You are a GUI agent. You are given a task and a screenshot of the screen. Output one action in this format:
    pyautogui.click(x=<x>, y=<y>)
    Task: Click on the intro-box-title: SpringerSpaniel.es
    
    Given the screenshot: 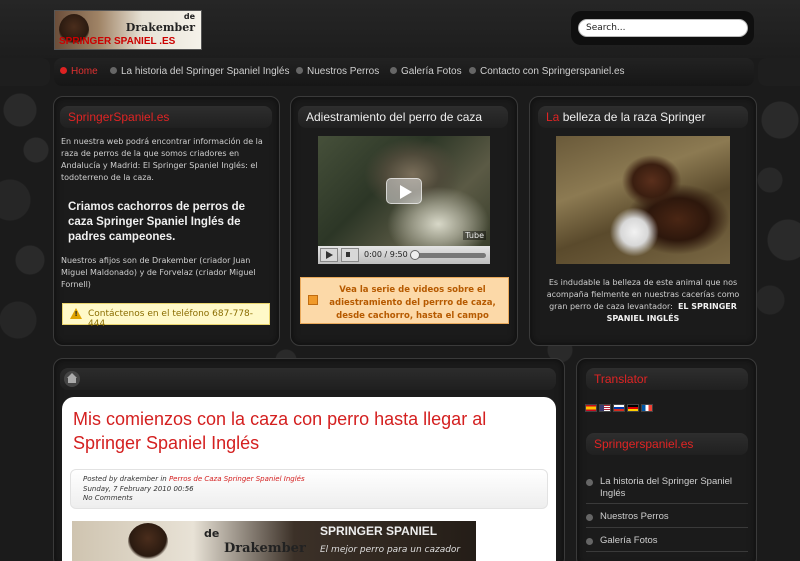 What is the action you would take?
    pyautogui.click(x=166, y=117)
    